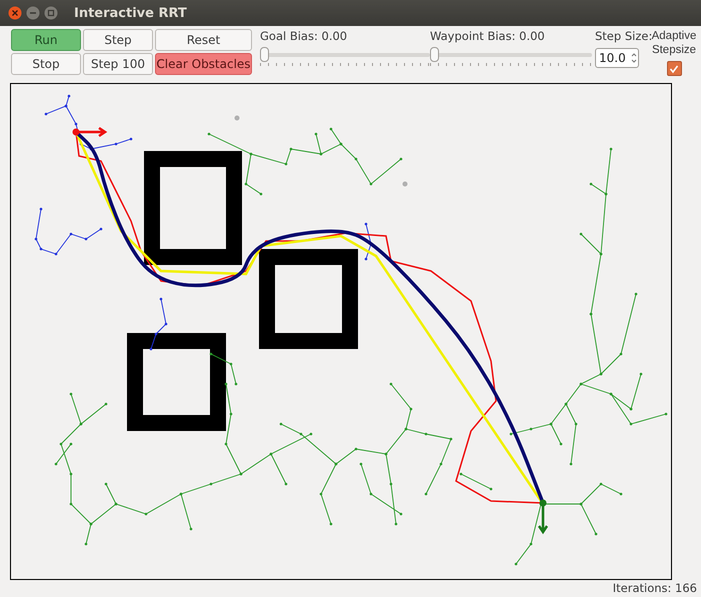 Image resolution: width=701 pixels, height=597 pixels. Describe the element at coordinates (634, 58) in the screenshot. I see `spin-arrows-icon` at that location.